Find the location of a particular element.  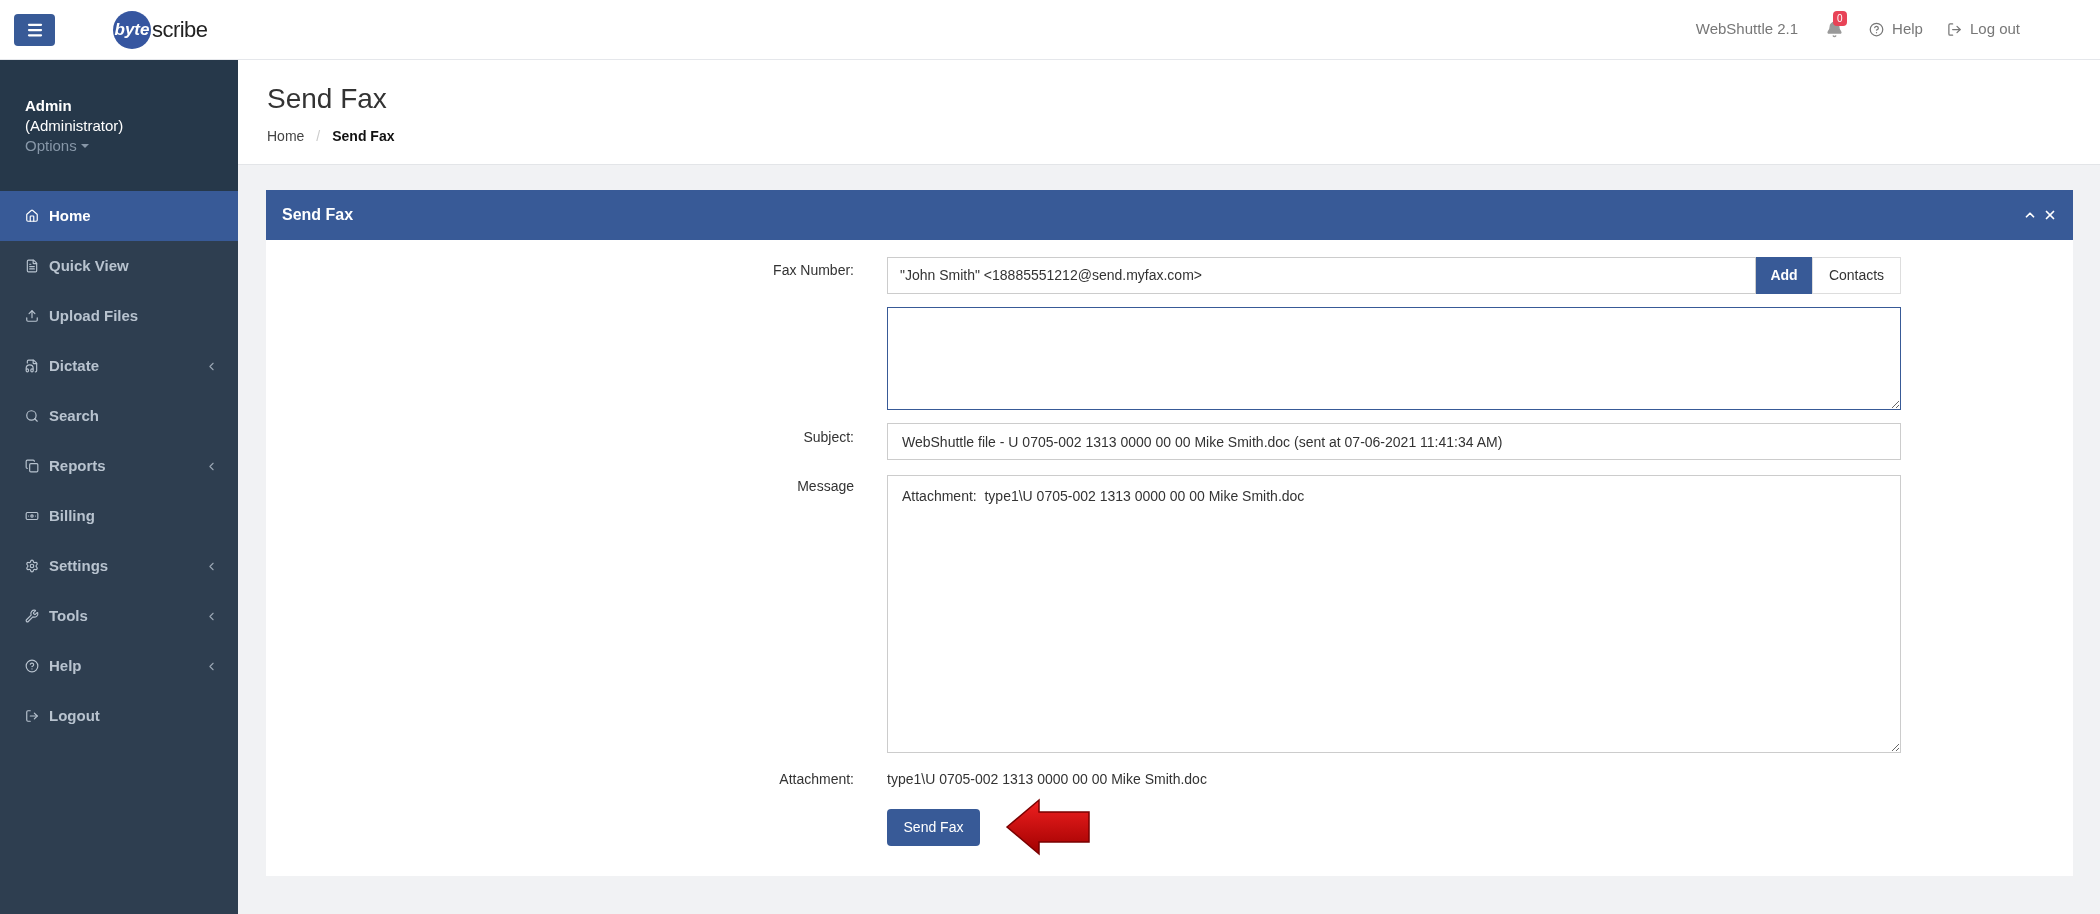

field-label: Fax Number: is located at coordinates (813, 270).